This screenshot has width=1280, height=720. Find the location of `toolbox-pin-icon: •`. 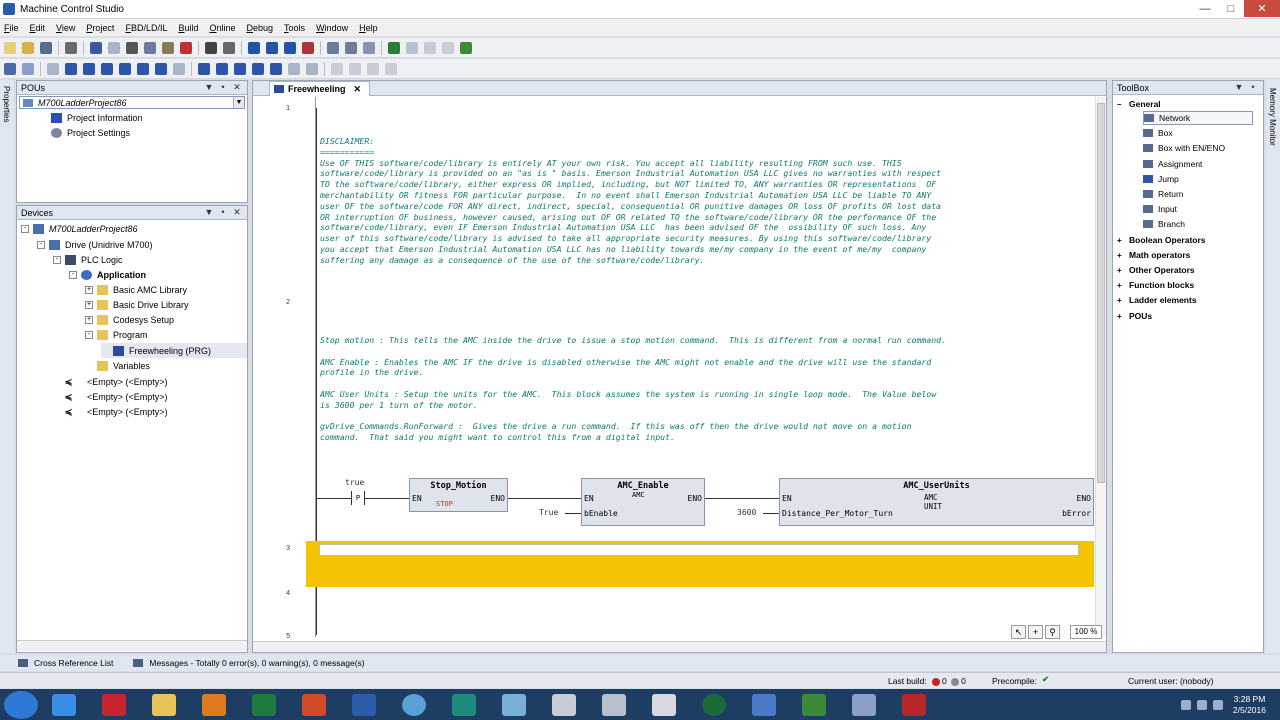

toolbox-pin-icon: • is located at coordinates (1253, 87).